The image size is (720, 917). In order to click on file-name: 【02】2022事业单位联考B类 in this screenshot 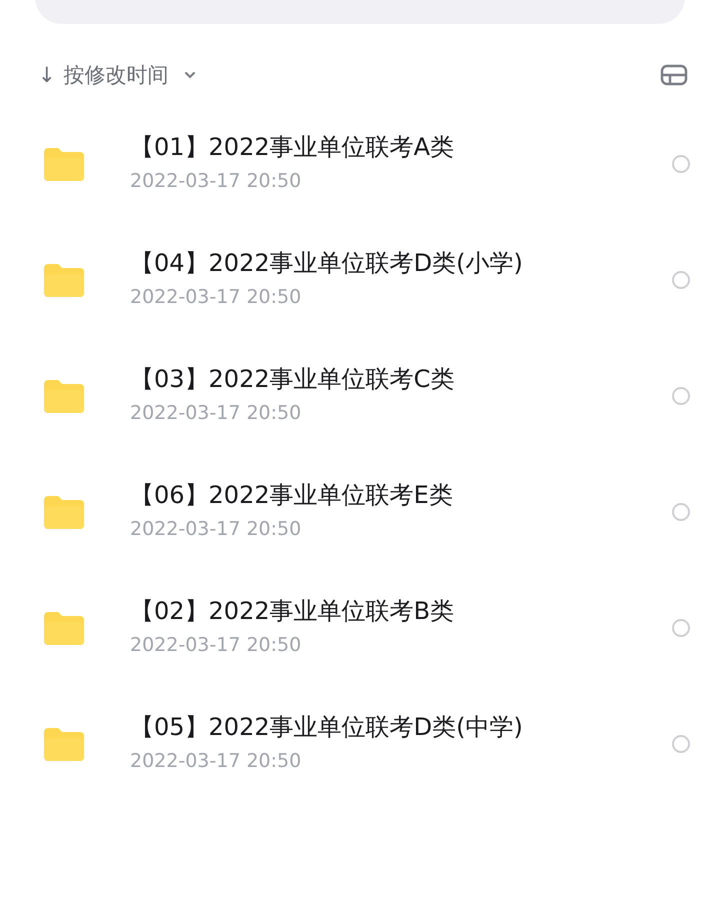, I will do `click(293, 611)`.